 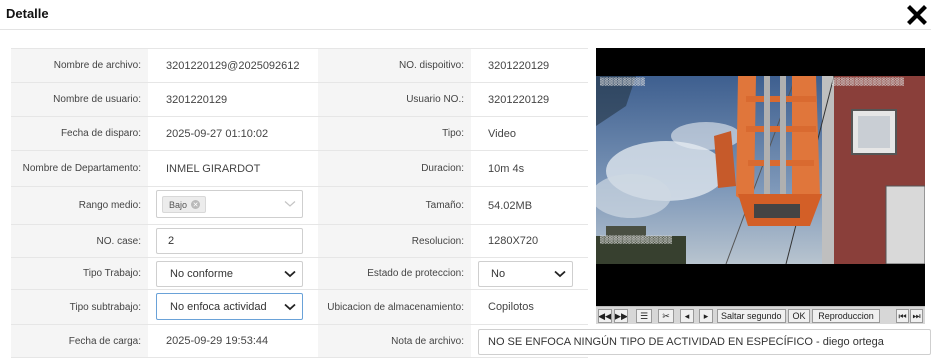 What do you see at coordinates (197, 99) in the screenshot?
I see `user-name-value: 3201220129` at bounding box center [197, 99].